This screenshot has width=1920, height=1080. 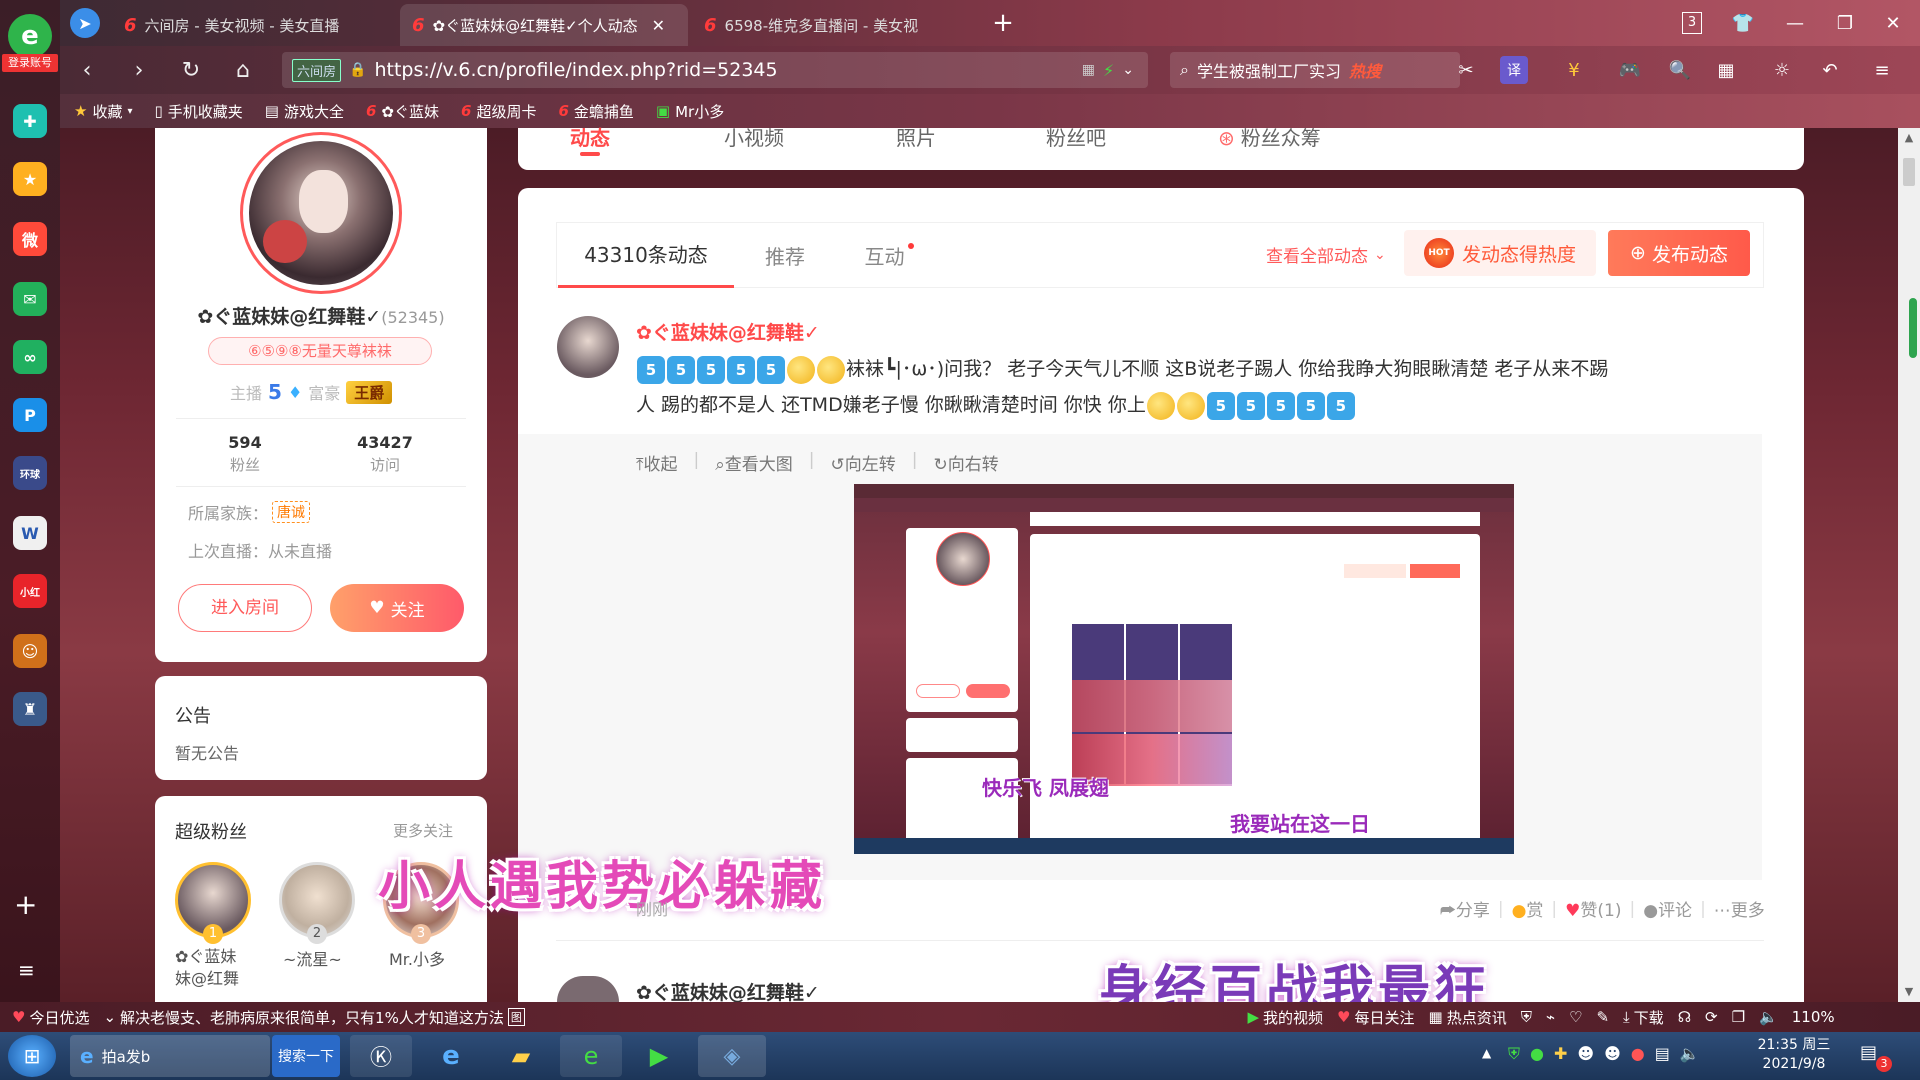 I want to click on download-button: ⤓ 下载, so click(x=1643, y=1017).